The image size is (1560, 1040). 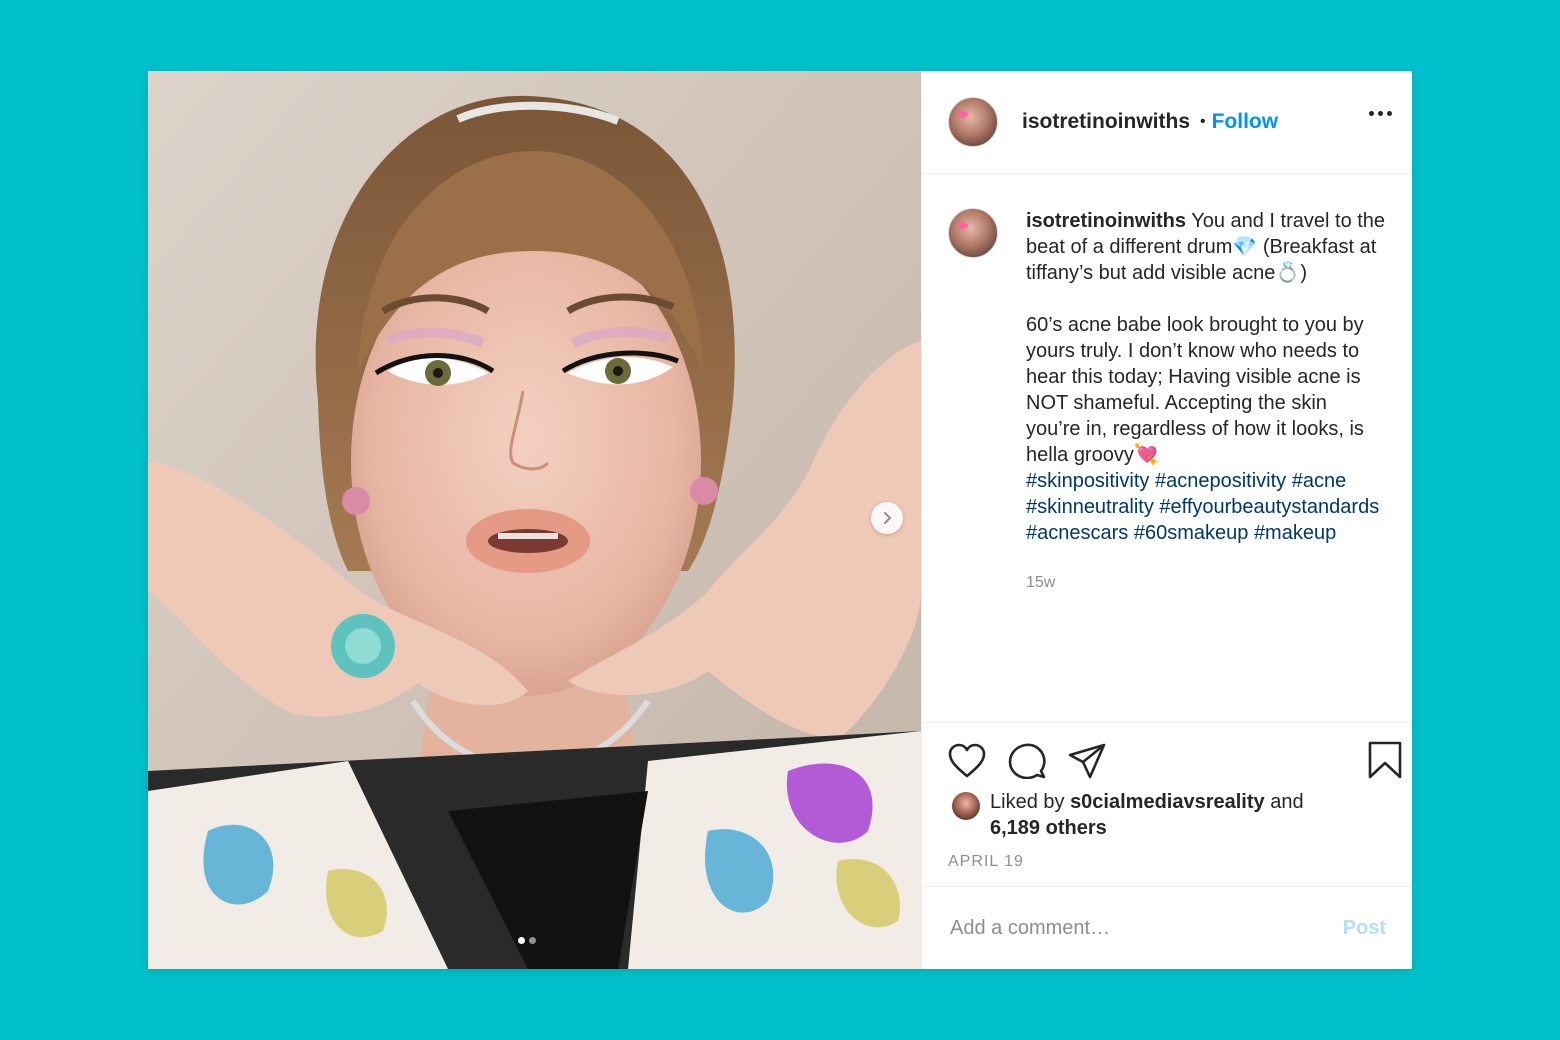 I want to click on carousel-next-button, so click(x=887, y=518).